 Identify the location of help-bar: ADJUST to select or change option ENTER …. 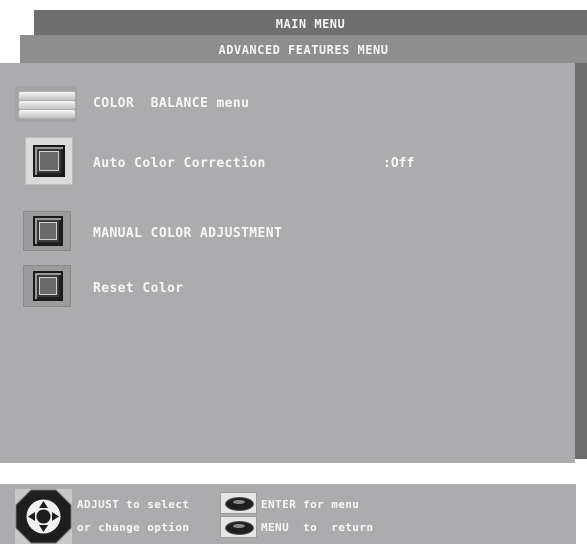
(288, 514).